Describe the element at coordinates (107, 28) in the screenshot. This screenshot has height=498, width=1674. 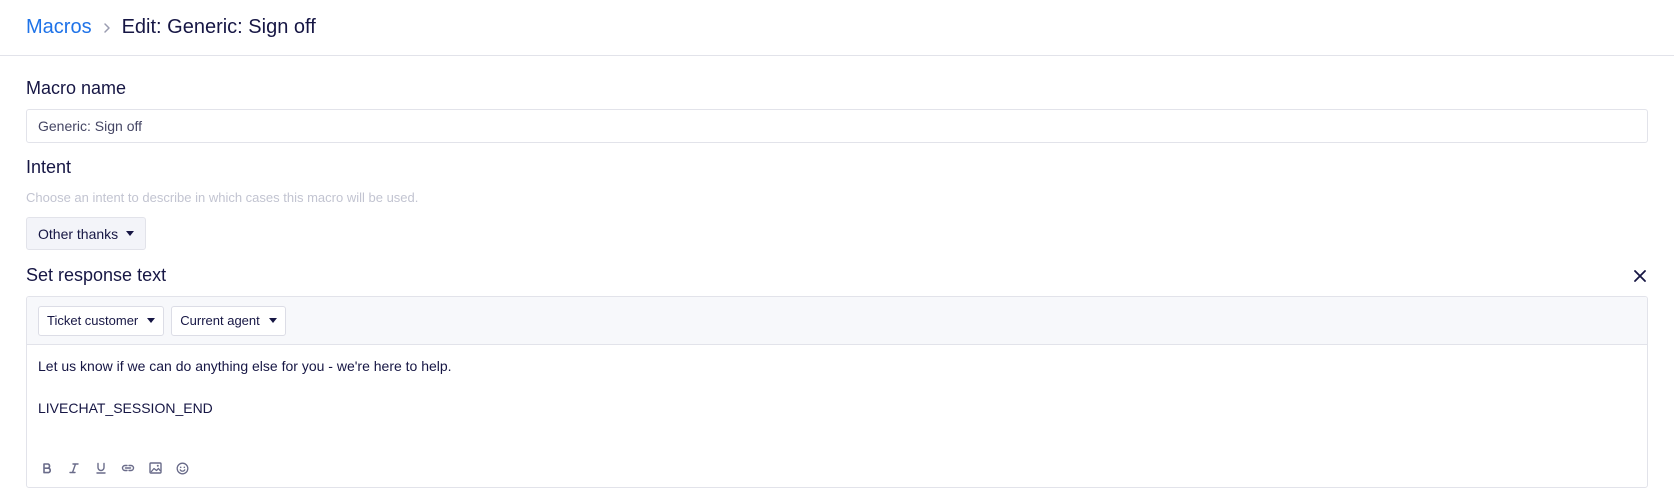
I see `chevron-right-icon` at that location.